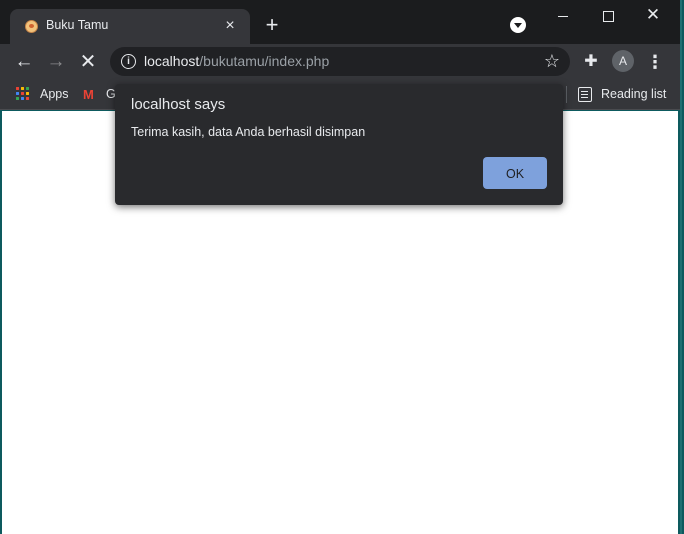 This screenshot has width=684, height=534. I want to click on site-info-icon: i, so click(128, 61).